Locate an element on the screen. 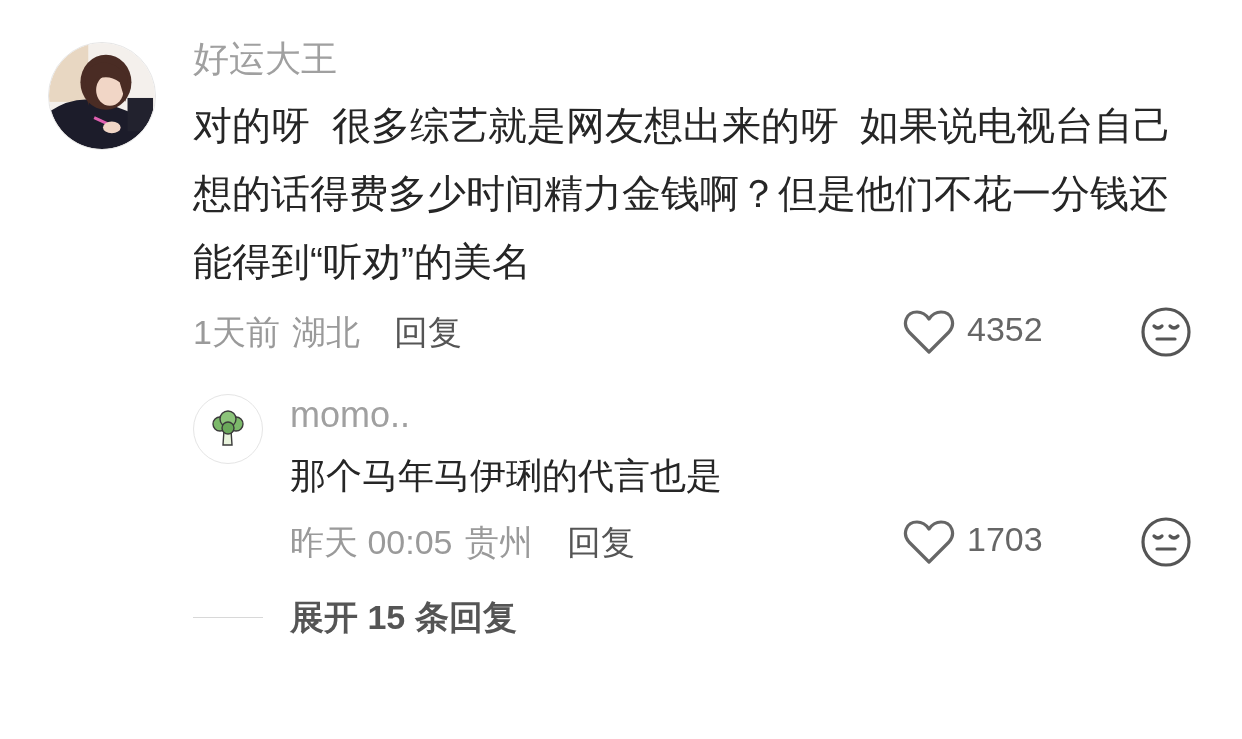 This screenshot has width=1242, height=739. comment-text: 那个马年马伊琍的代言也是 is located at coordinates (506, 476).